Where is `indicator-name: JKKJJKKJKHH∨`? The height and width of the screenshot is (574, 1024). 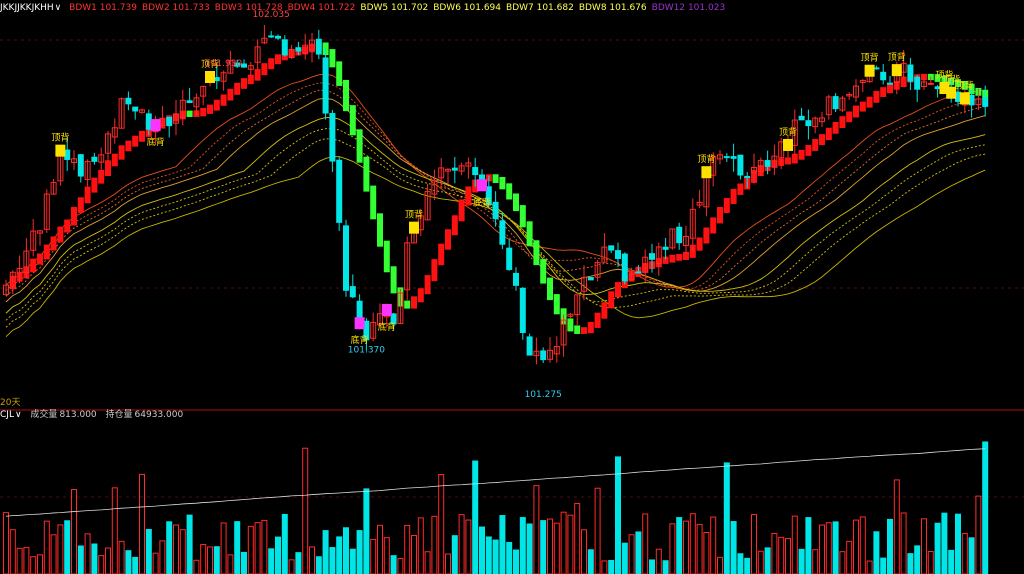
indicator-name: JKKJJKKJKHH∨ is located at coordinates (30, 8).